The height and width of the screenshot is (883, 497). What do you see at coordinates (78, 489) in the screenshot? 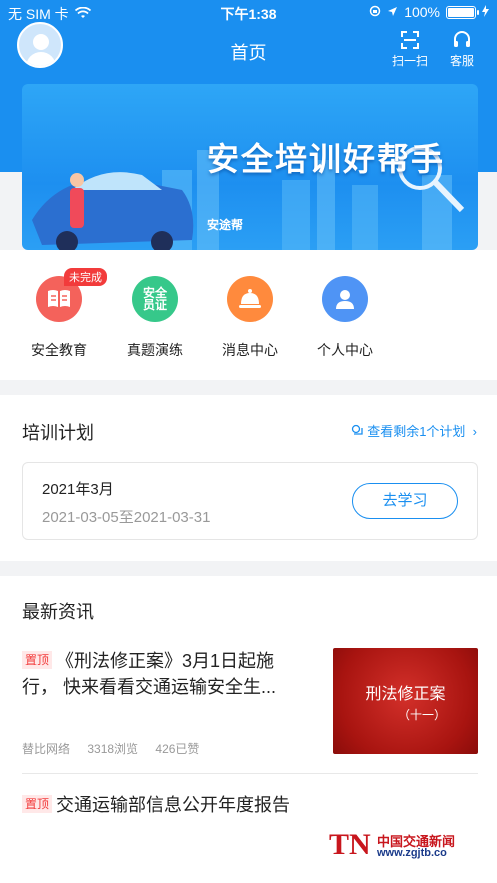
I see `plan-month: 2021年3月` at bounding box center [78, 489].